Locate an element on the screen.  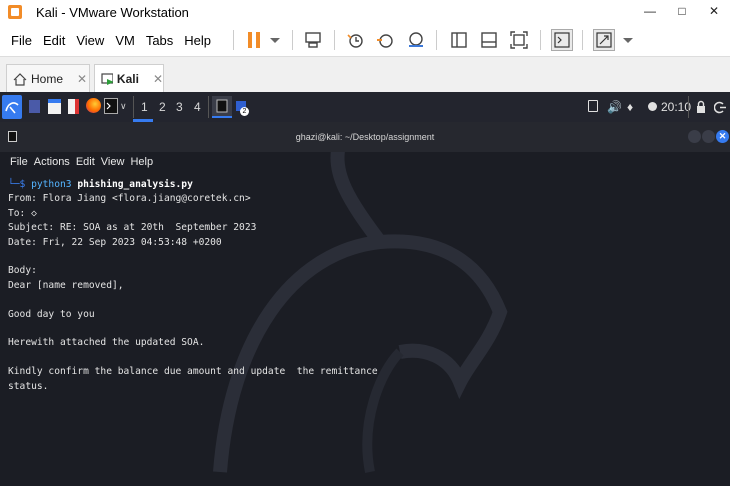
maximize-icon: □ is located at coordinates (682, 12).